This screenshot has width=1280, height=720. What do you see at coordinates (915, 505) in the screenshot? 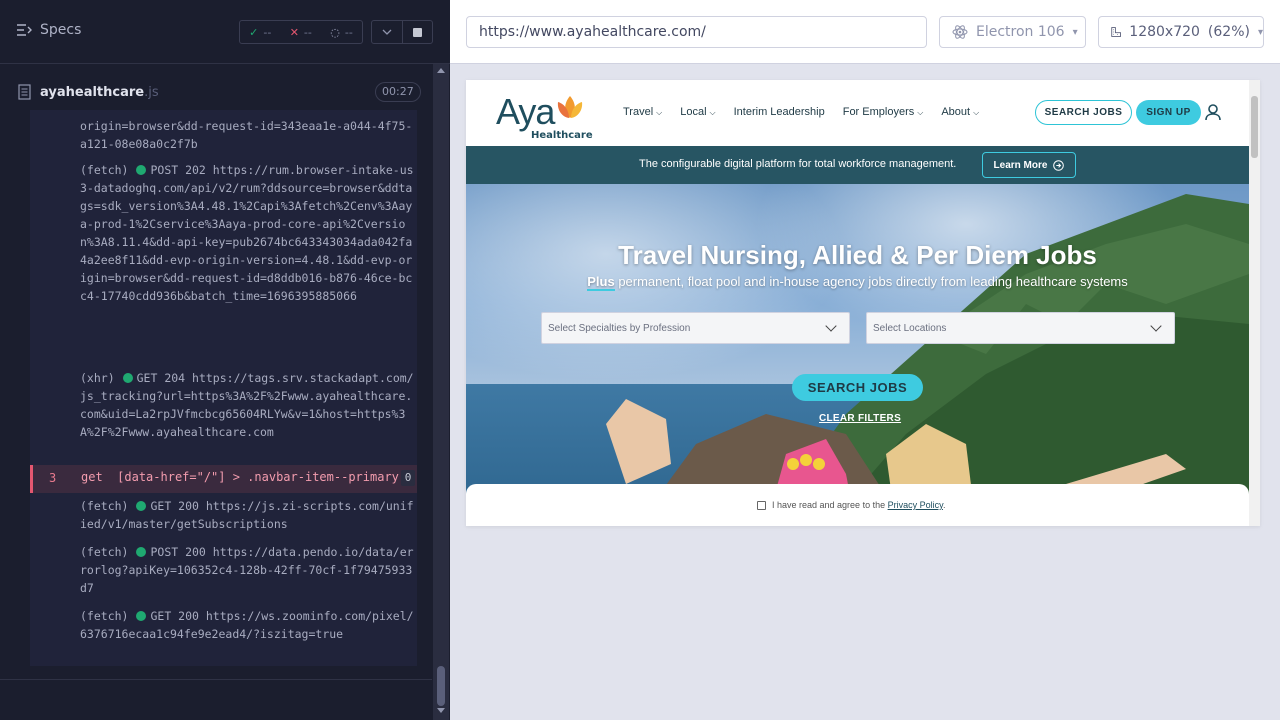
I see `privacy-policy-link: Privacy Policy` at bounding box center [915, 505].